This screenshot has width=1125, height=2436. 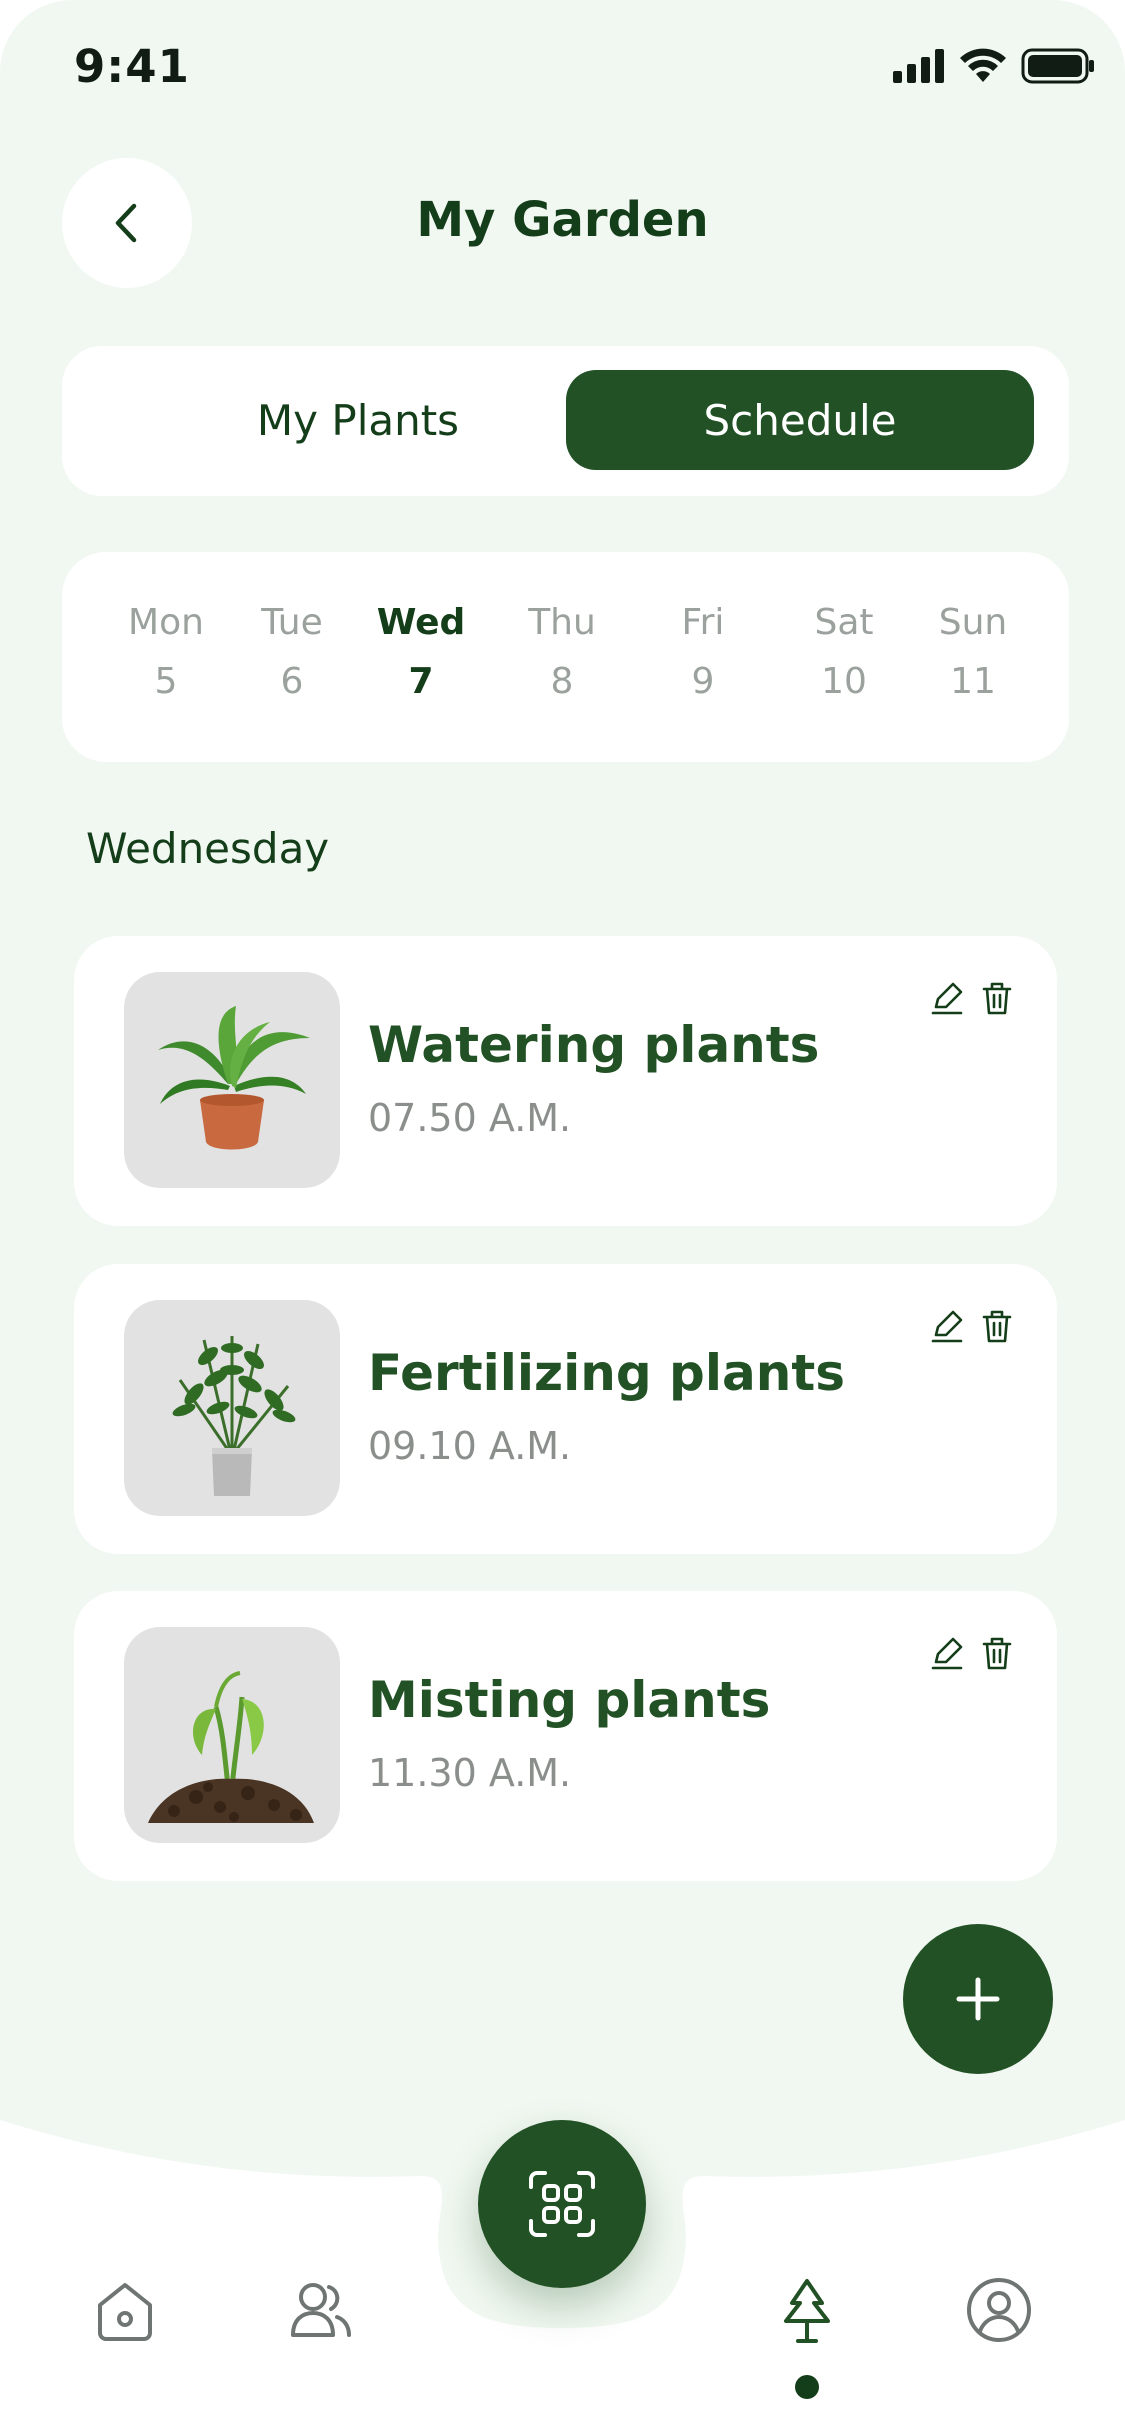 What do you see at coordinates (292, 681) in the screenshot?
I see `day-date: 6` at bounding box center [292, 681].